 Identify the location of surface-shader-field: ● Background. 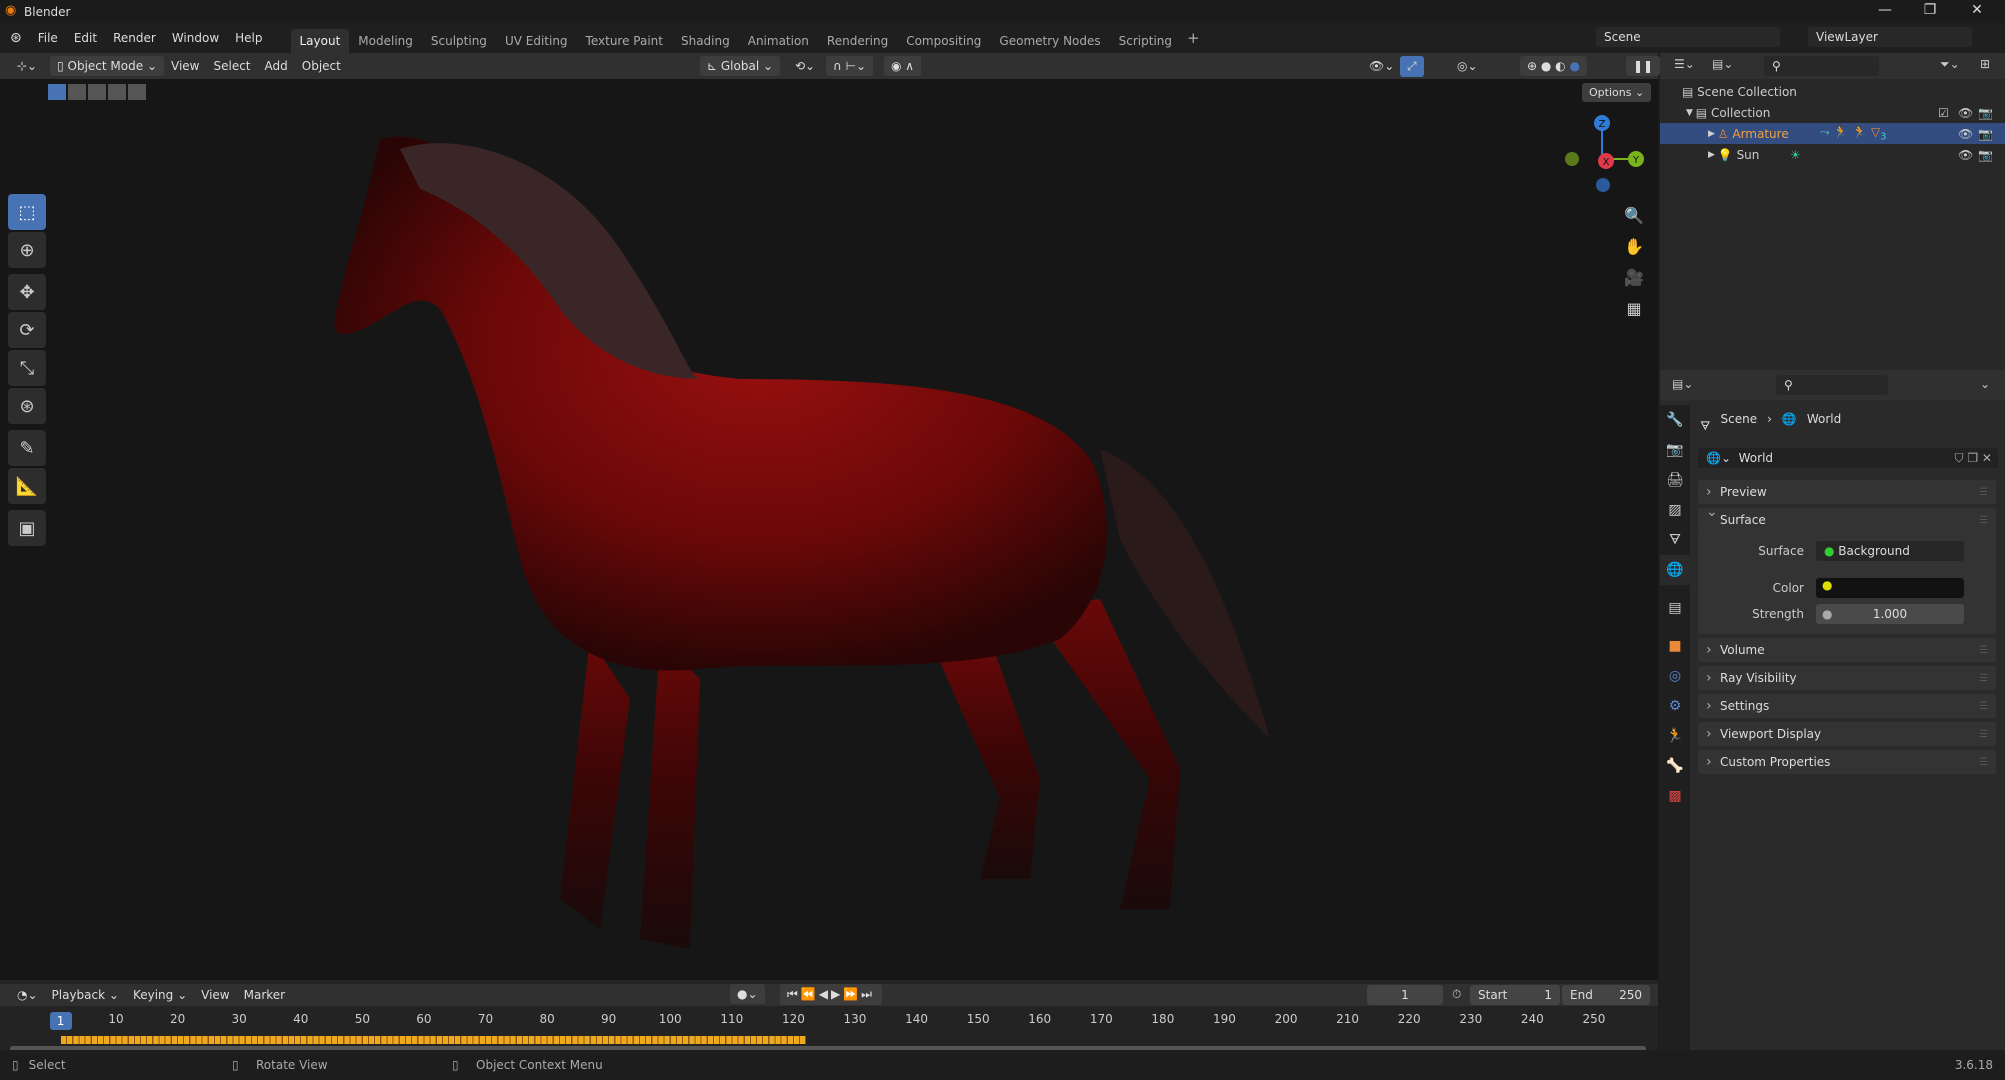
(1890, 551).